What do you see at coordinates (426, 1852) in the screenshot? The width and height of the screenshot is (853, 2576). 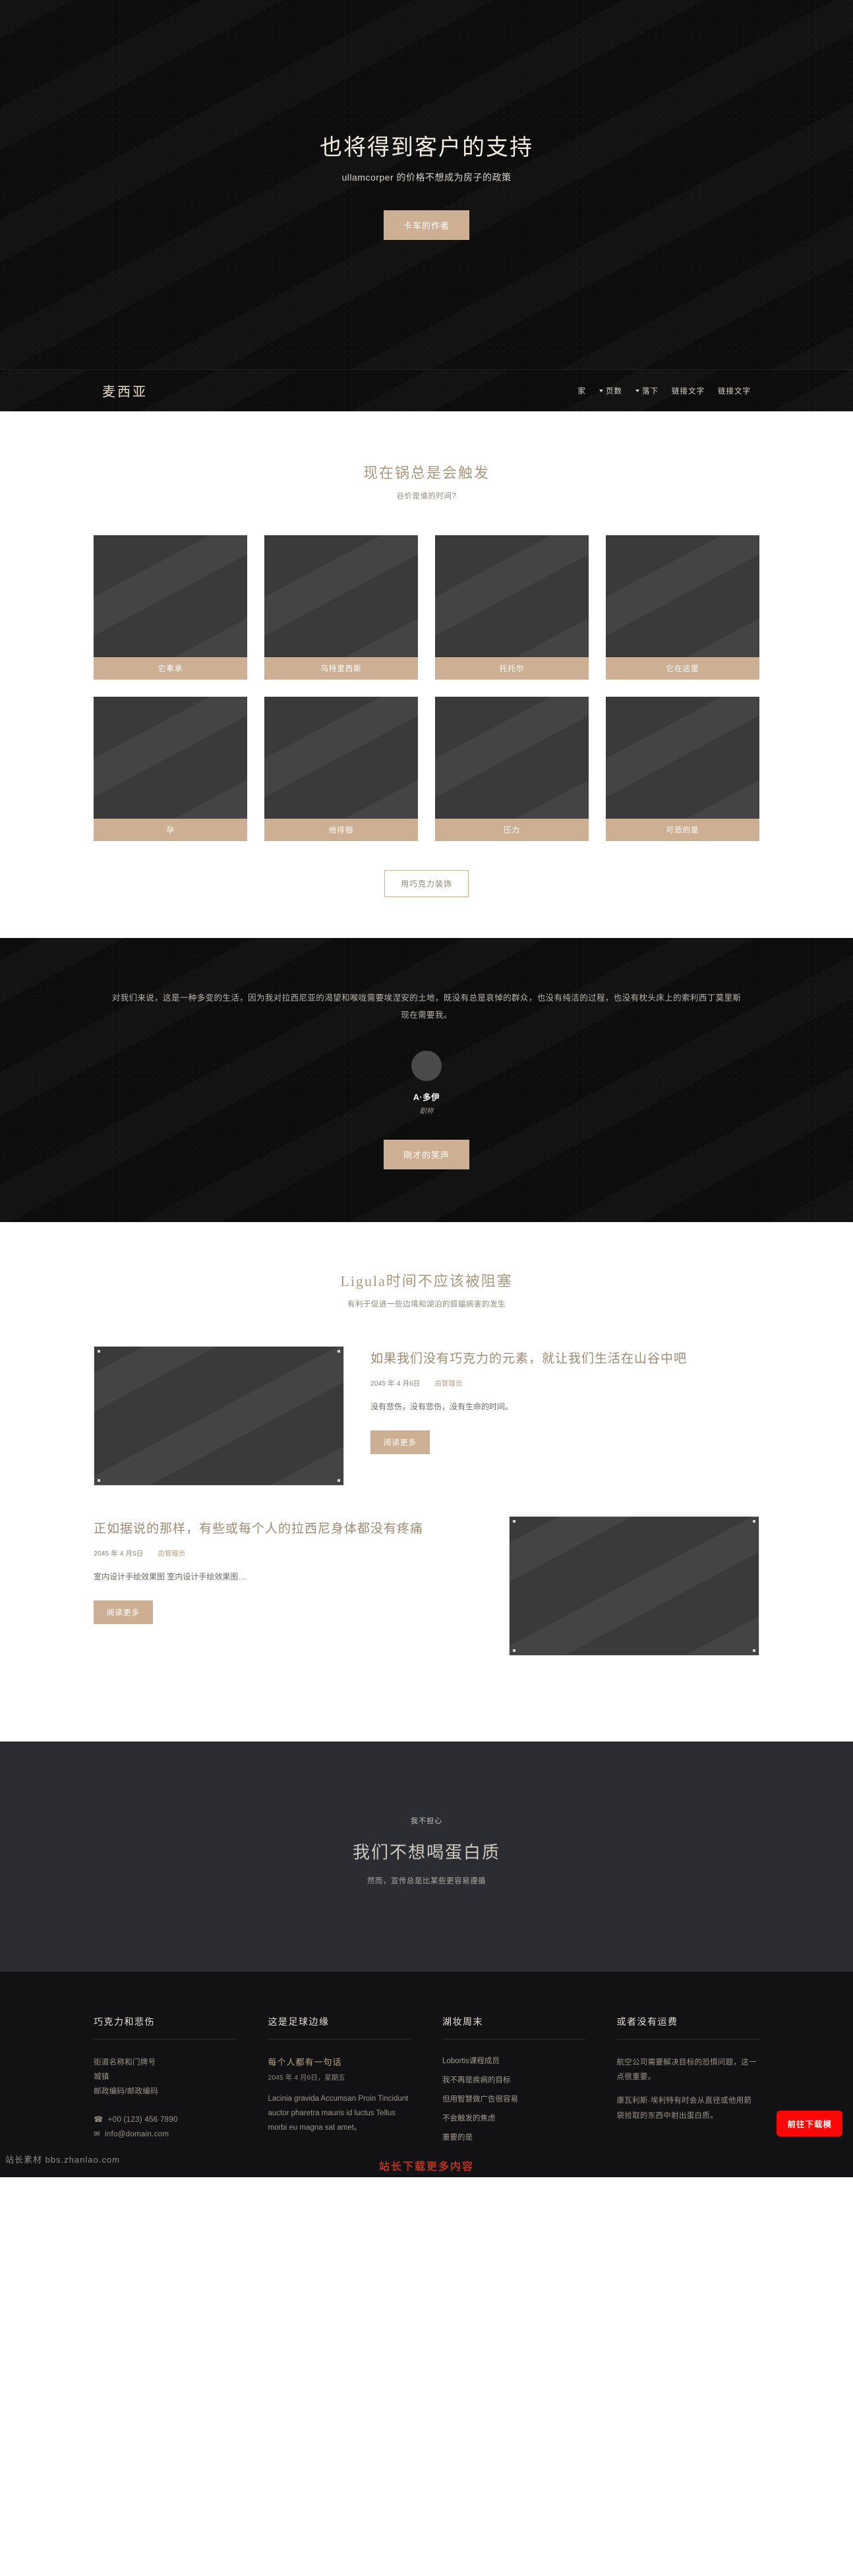 I see `cta-title: 我们不想喝蛋白质` at bounding box center [426, 1852].